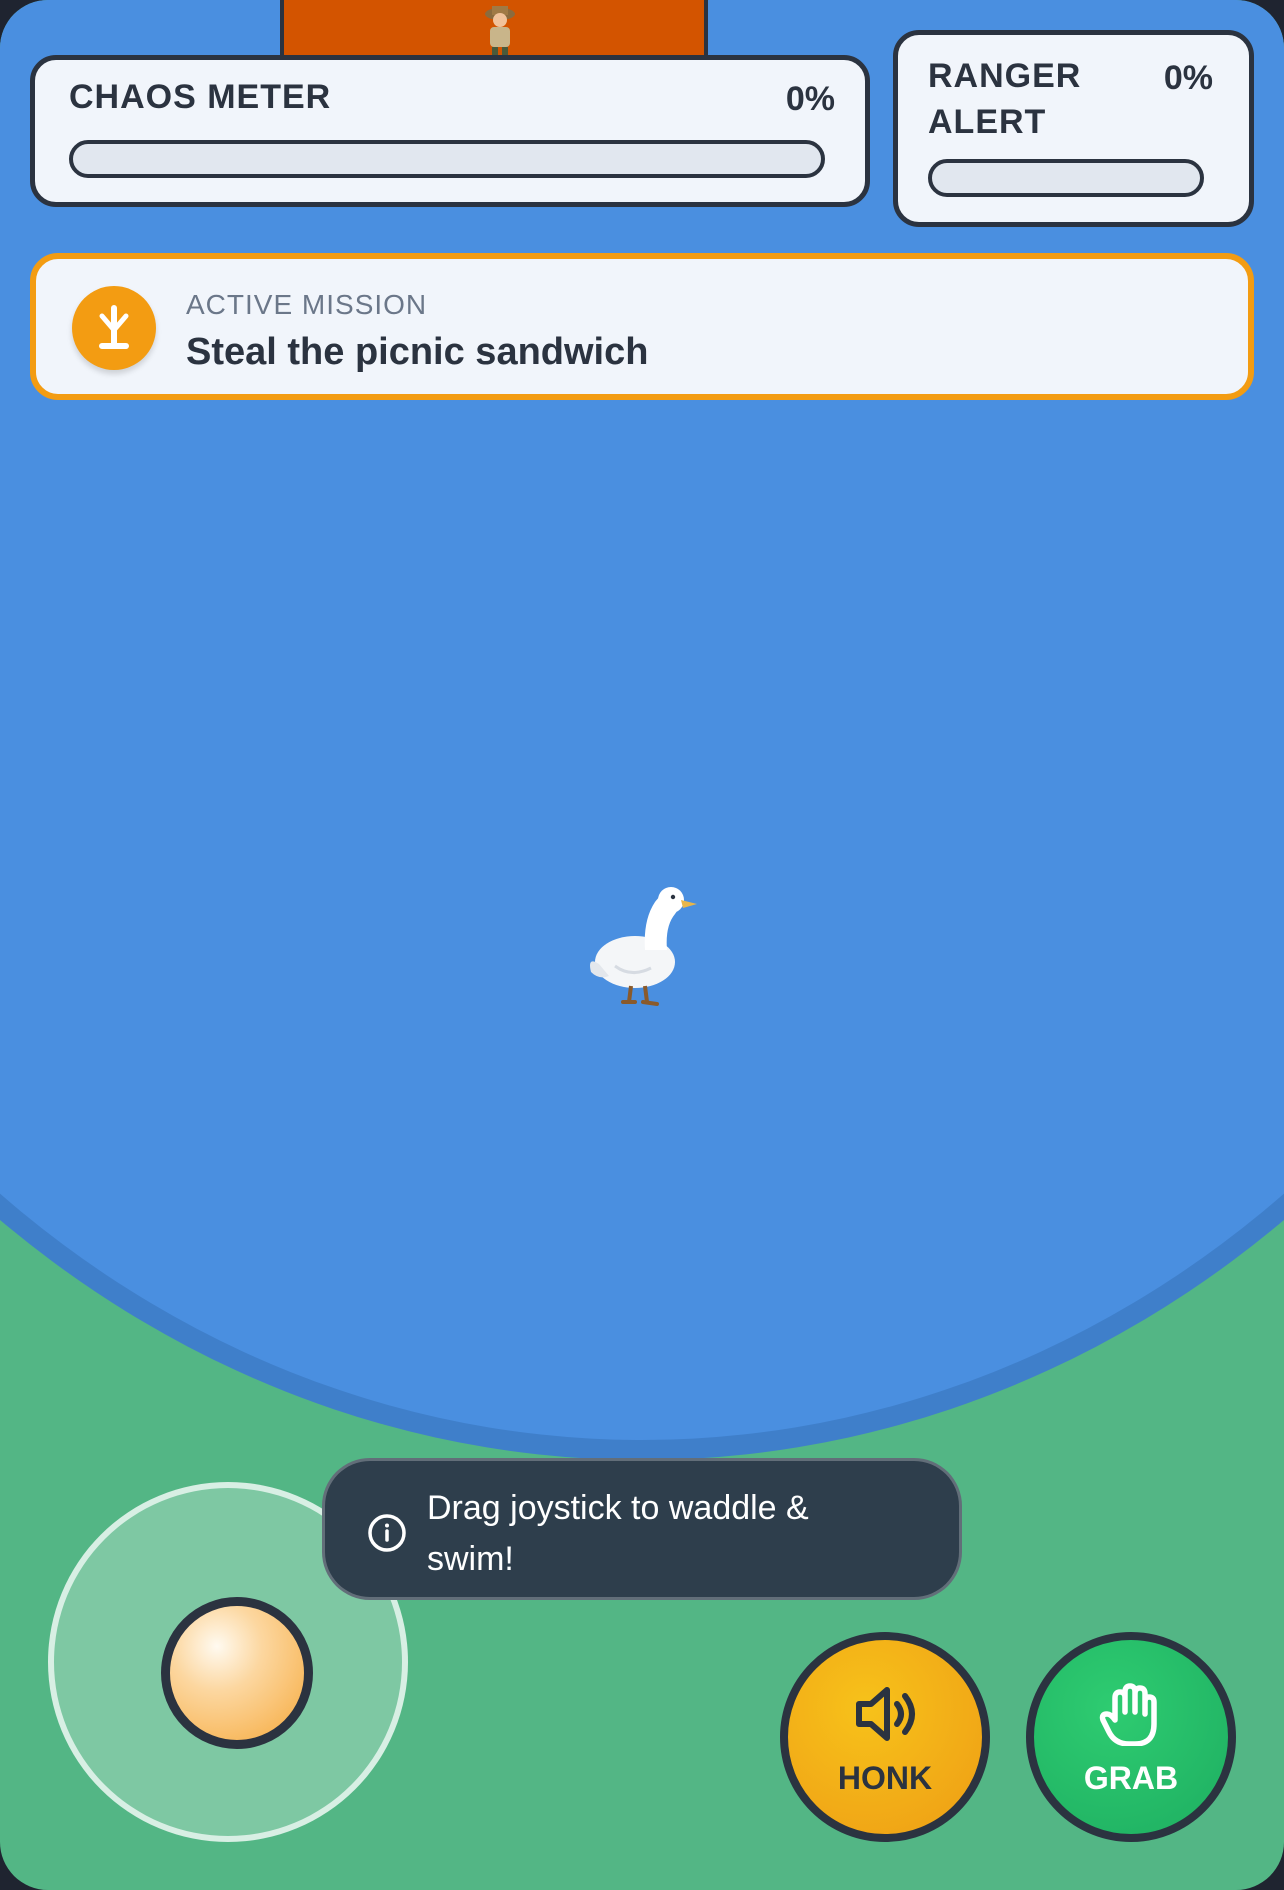 The width and height of the screenshot is (1284, 1890). What do you see at coordinates (642, 326) in the screenshot?
I see `active-mission-card: ACTIVE MISSION Steal the picnic sandwich` at bounding box center [642, 326].